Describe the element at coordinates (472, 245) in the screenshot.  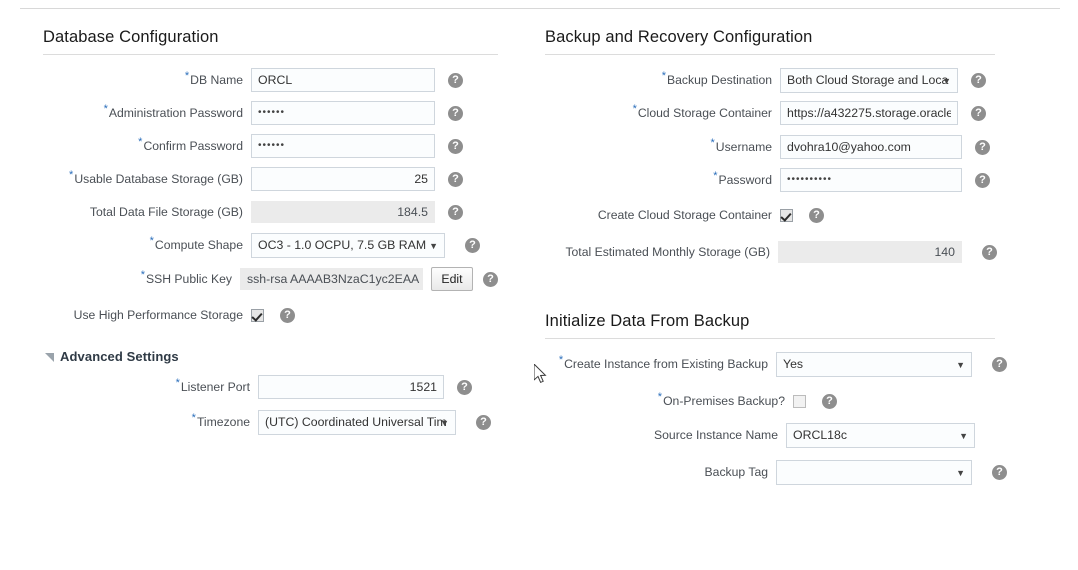
I see `help-icon-compute-shape: ?` at that location.